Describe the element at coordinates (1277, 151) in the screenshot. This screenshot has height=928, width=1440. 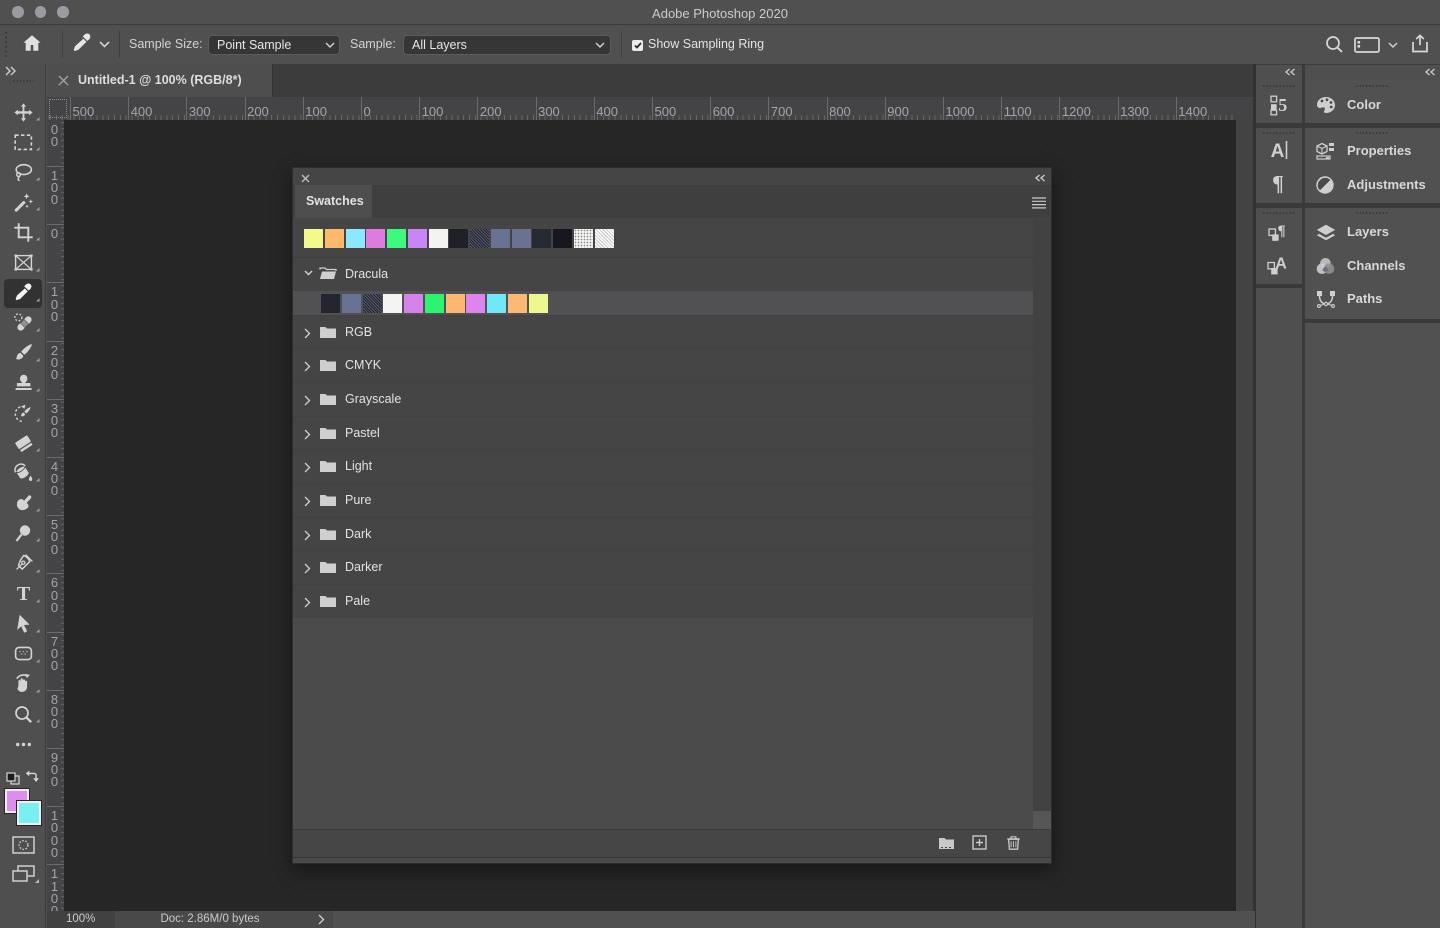
I see `svg-text: A` at that location.